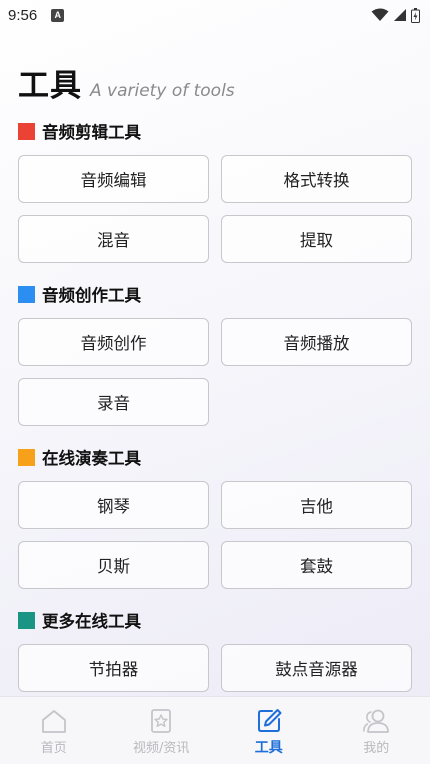  Describe the element at coordinates (113, 179) in the screenshot. I see `tool-button-audio-edit: 音频编辑` at that location.